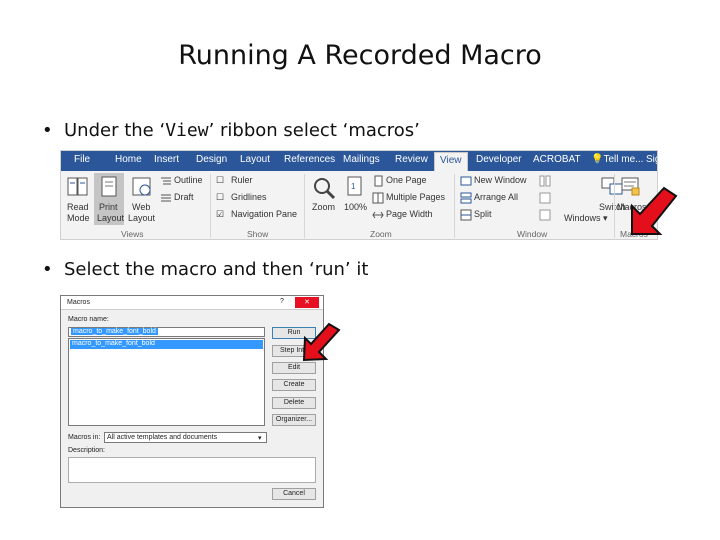  Describe the element at coordinates (192, 303) in the screenshot. I see `dialog-titlebar: Macros ? ✕` at that location.